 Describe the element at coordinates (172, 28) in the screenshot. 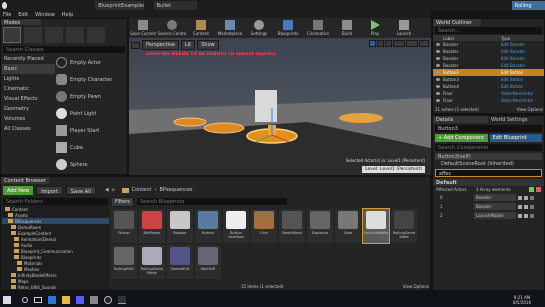

I see `source-control-button: Source Control` at that location.